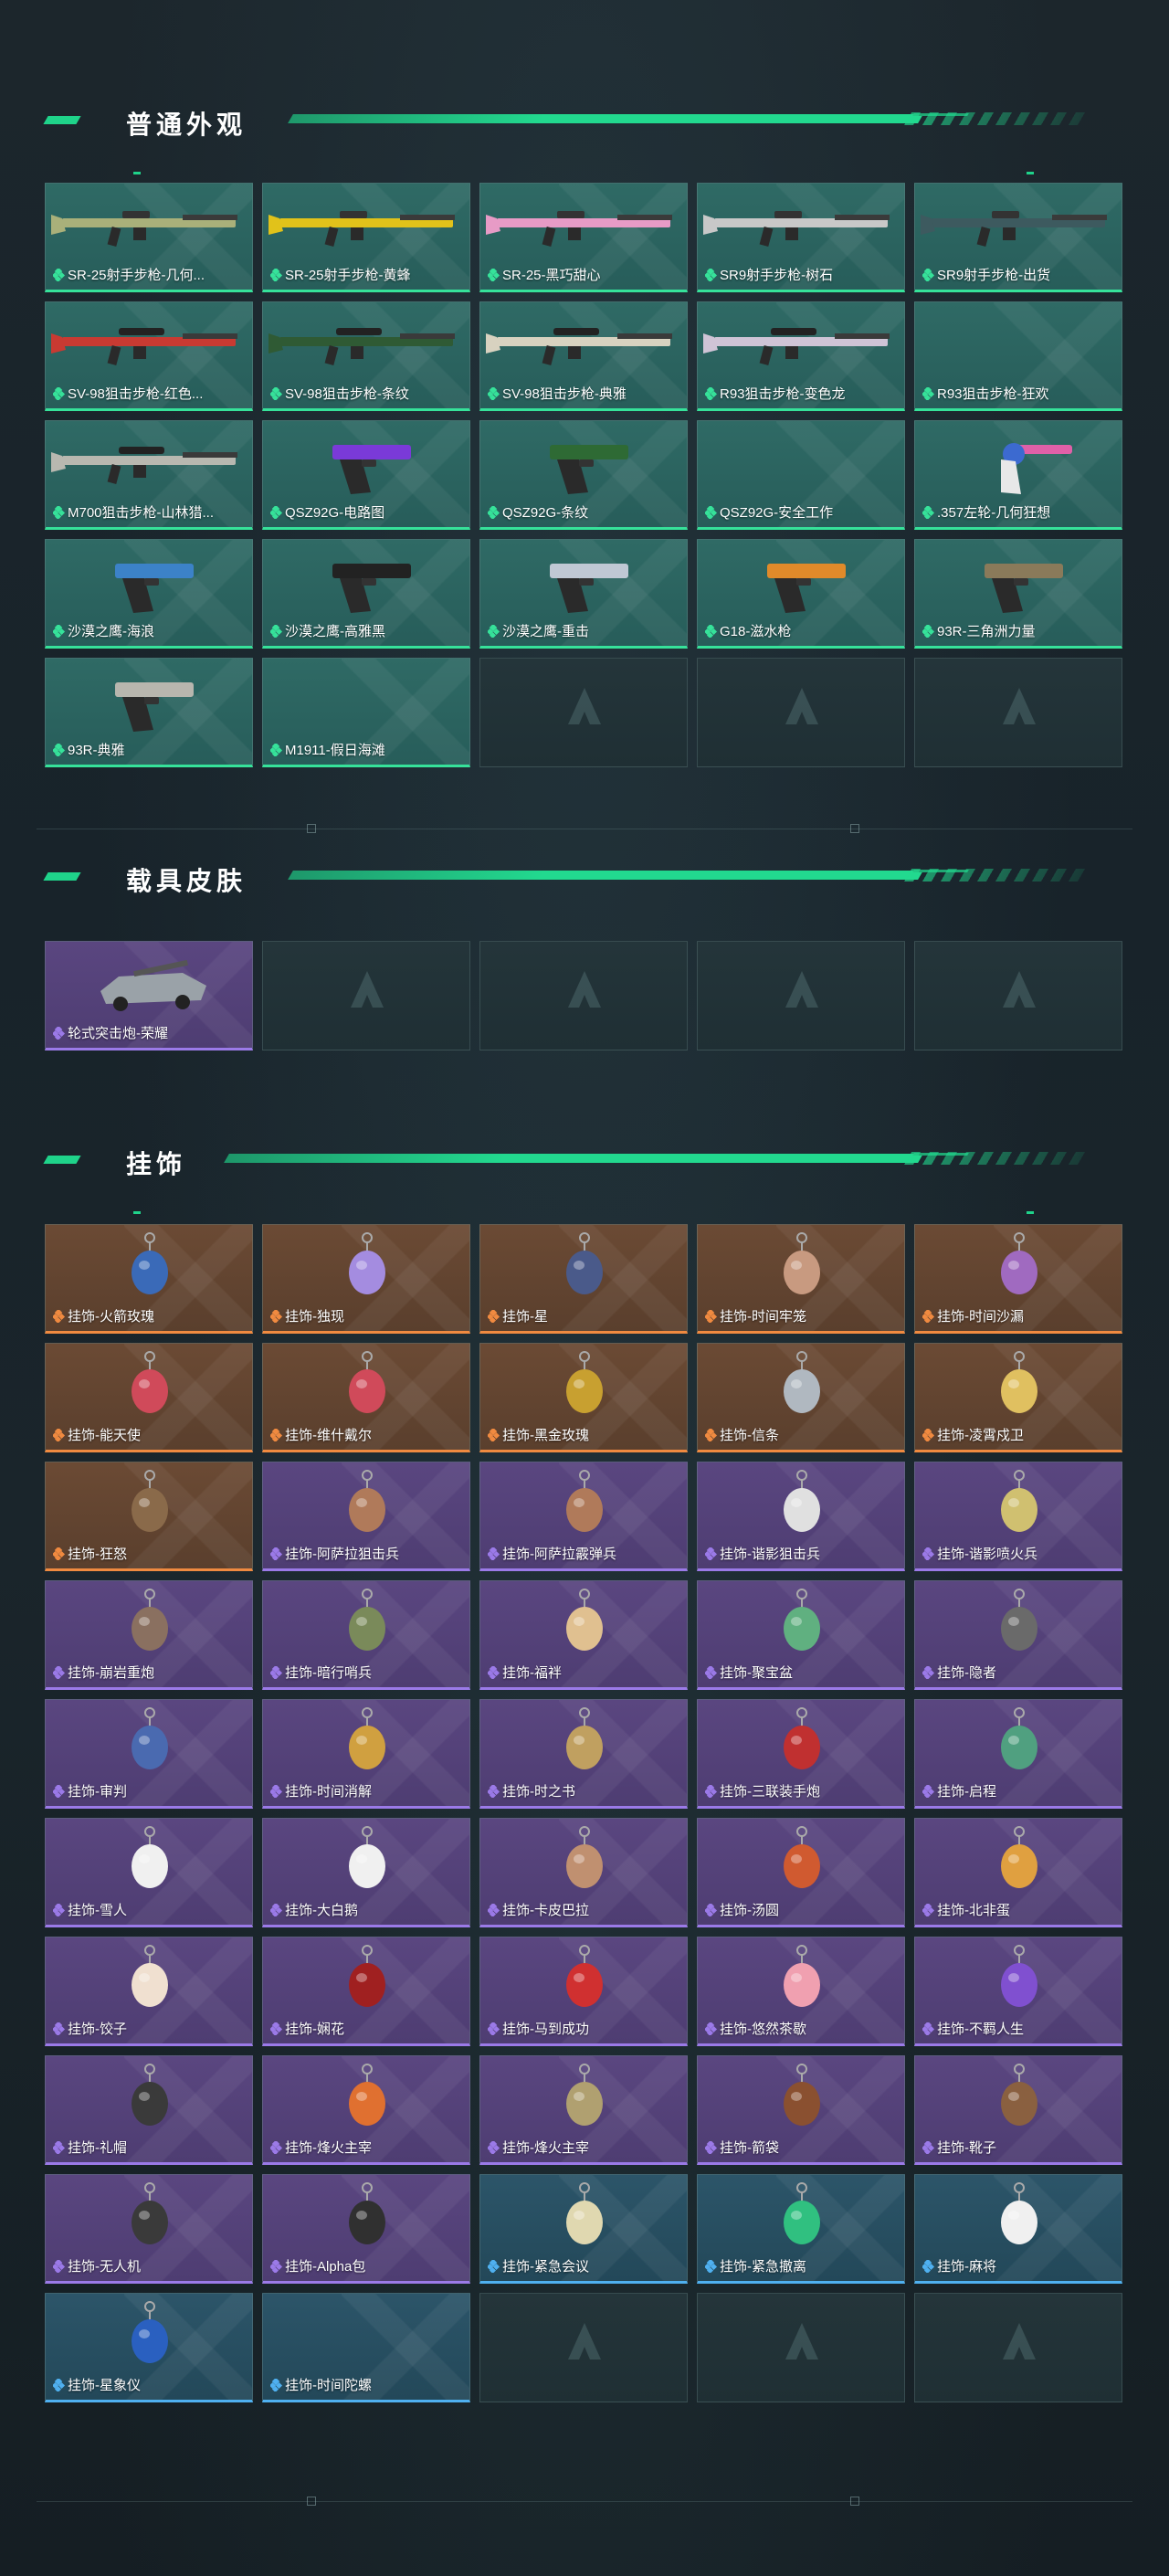  Describe the element at coordinates (1018, 475) in the screenshot. I see `item-tile: .357左轮-几何狂想` at that location.